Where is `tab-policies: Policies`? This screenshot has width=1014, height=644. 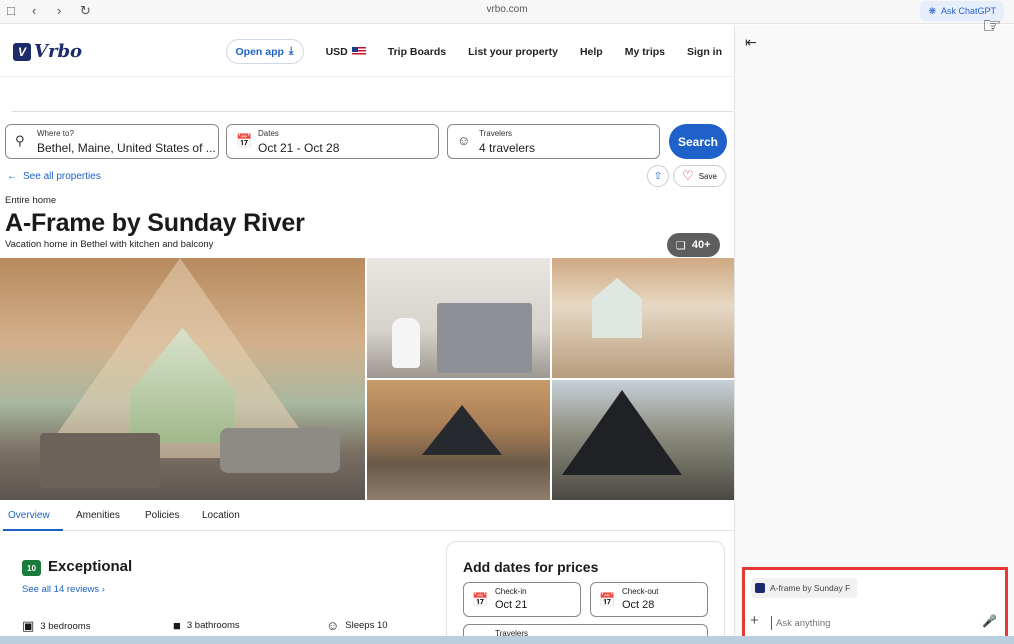 tab-policies: Policies is located at coordinates (162, 515).